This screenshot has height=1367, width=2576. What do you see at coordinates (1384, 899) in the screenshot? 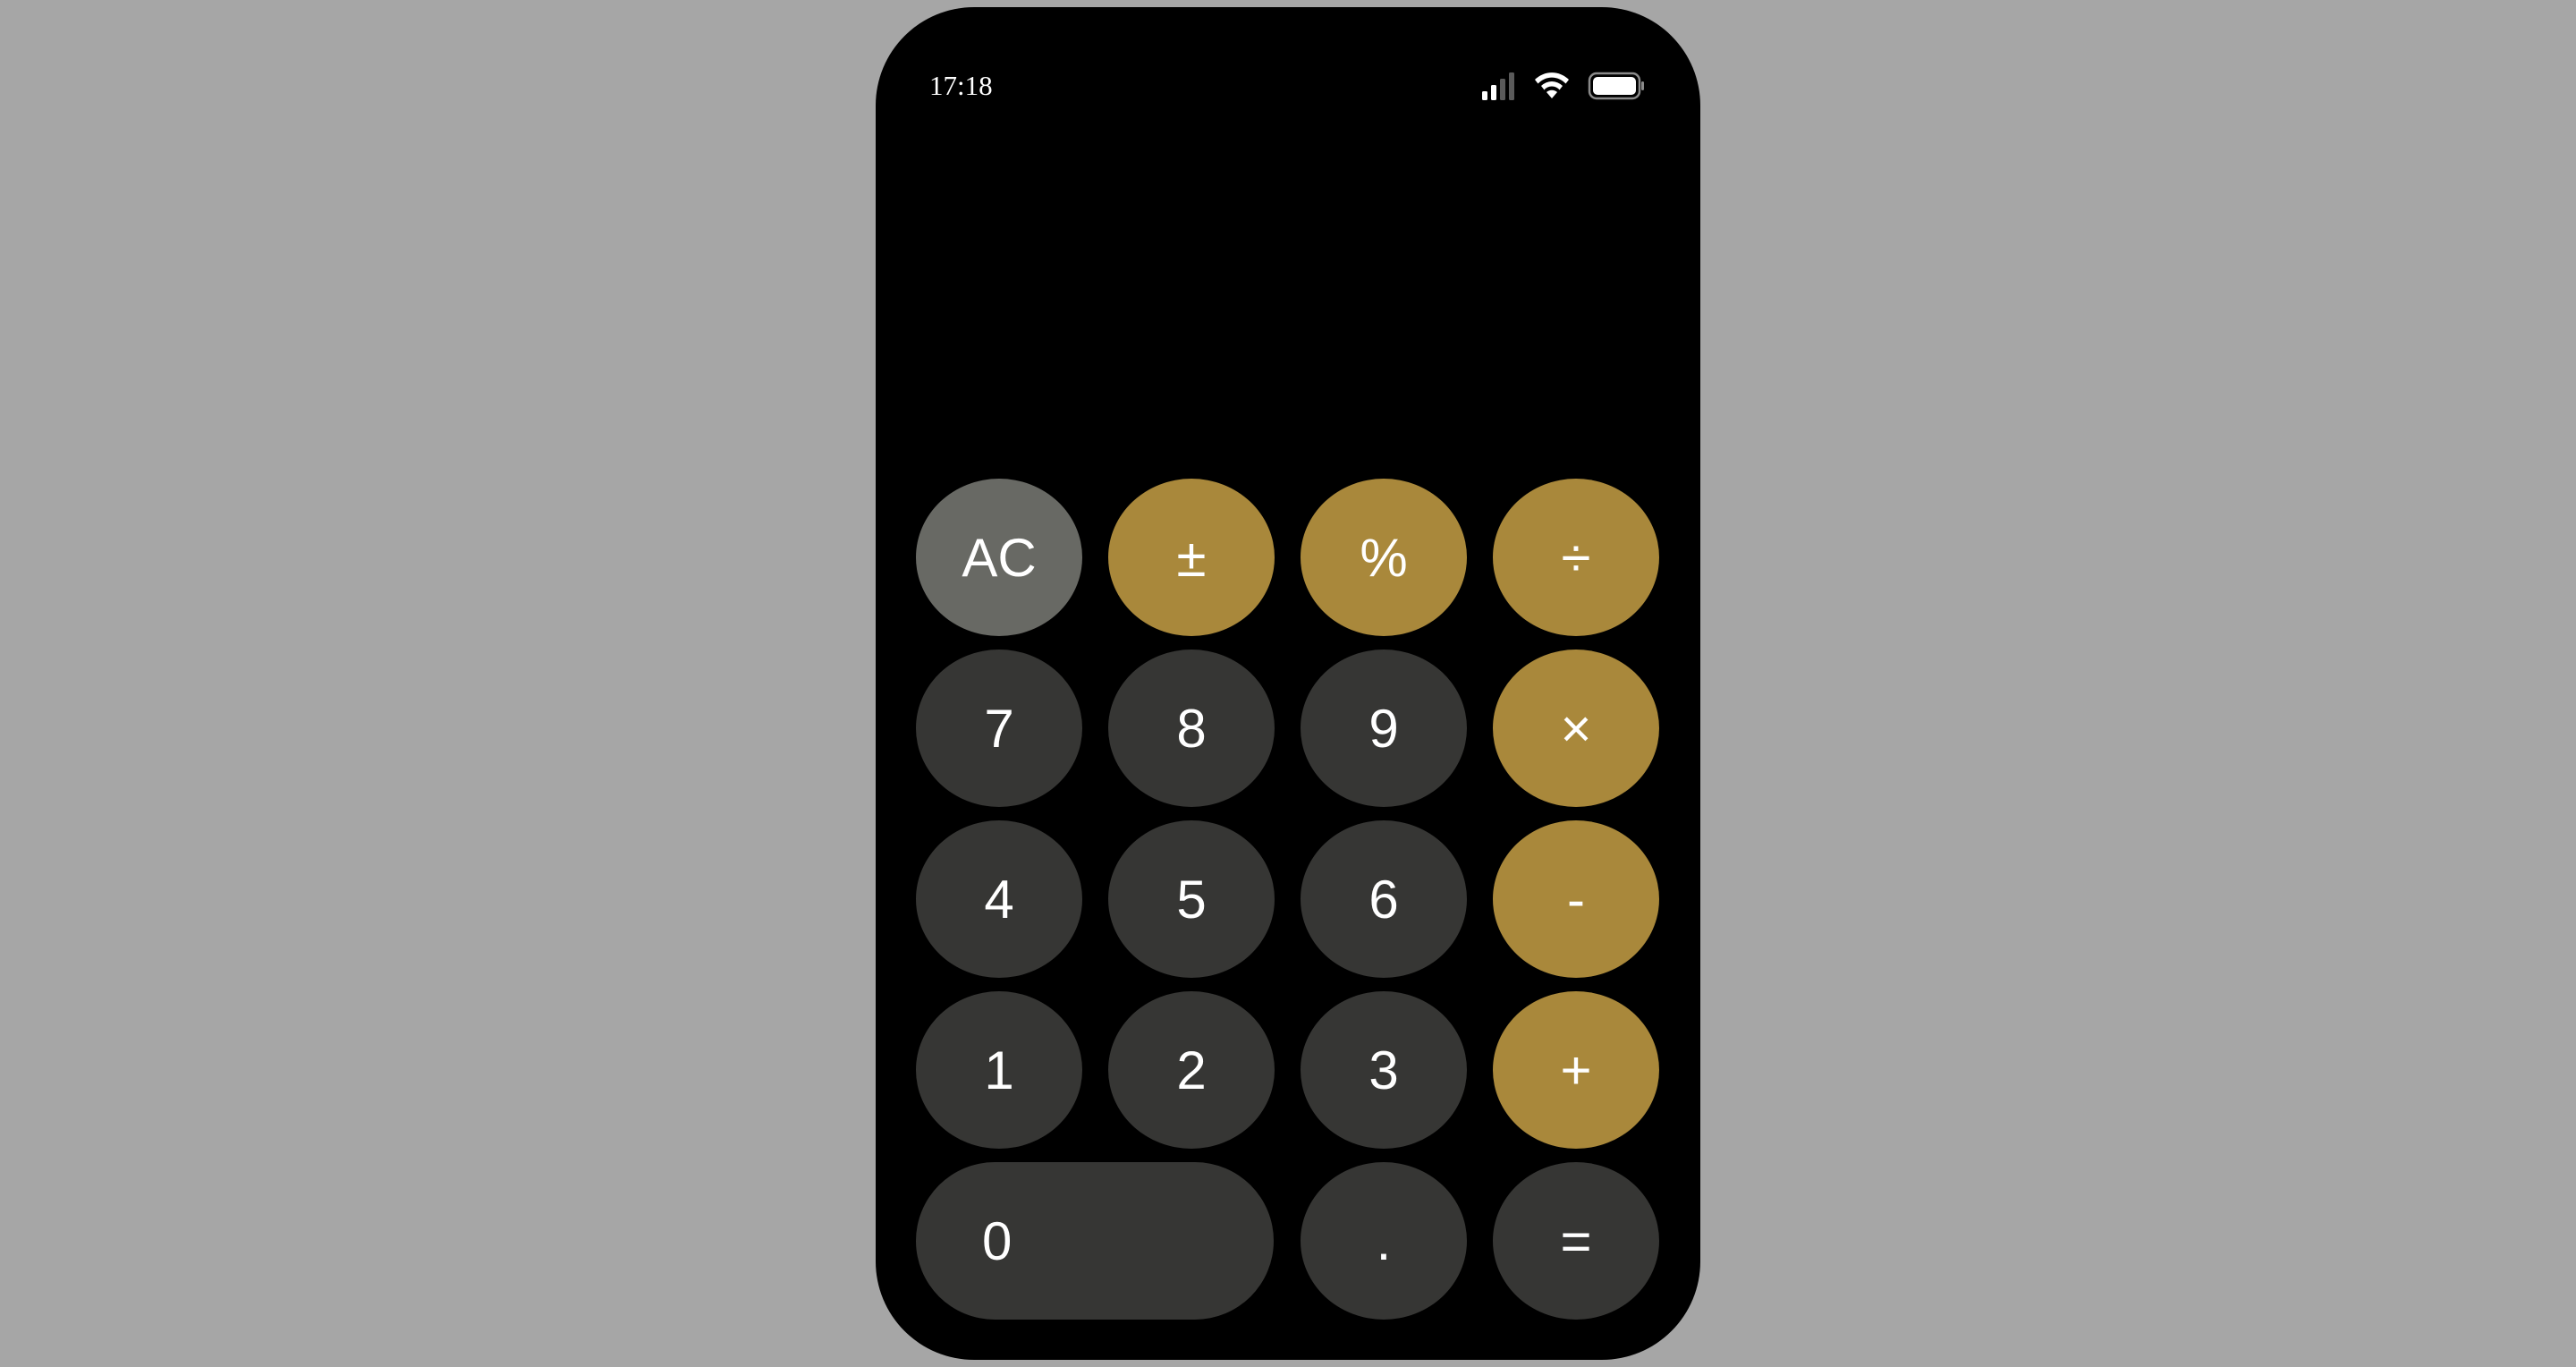
I see `digit-6-button: 6` at bounding box center [1384, 899].